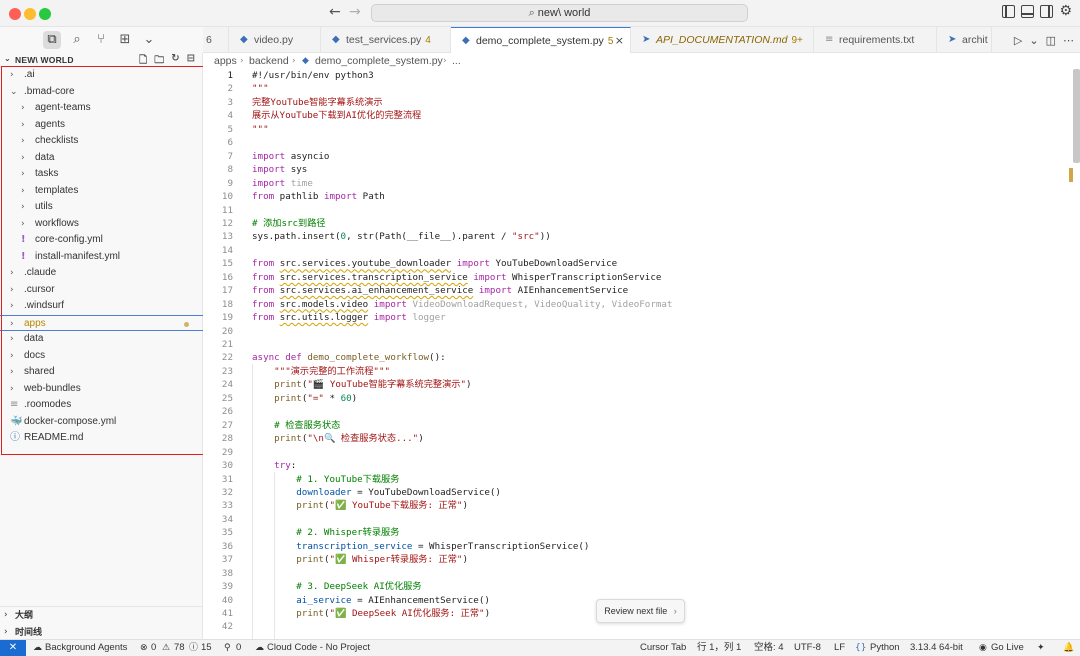 The width and height of the screenshot is (1080, 656). I want to click on tree-item-label: templates, so click(57, 190).